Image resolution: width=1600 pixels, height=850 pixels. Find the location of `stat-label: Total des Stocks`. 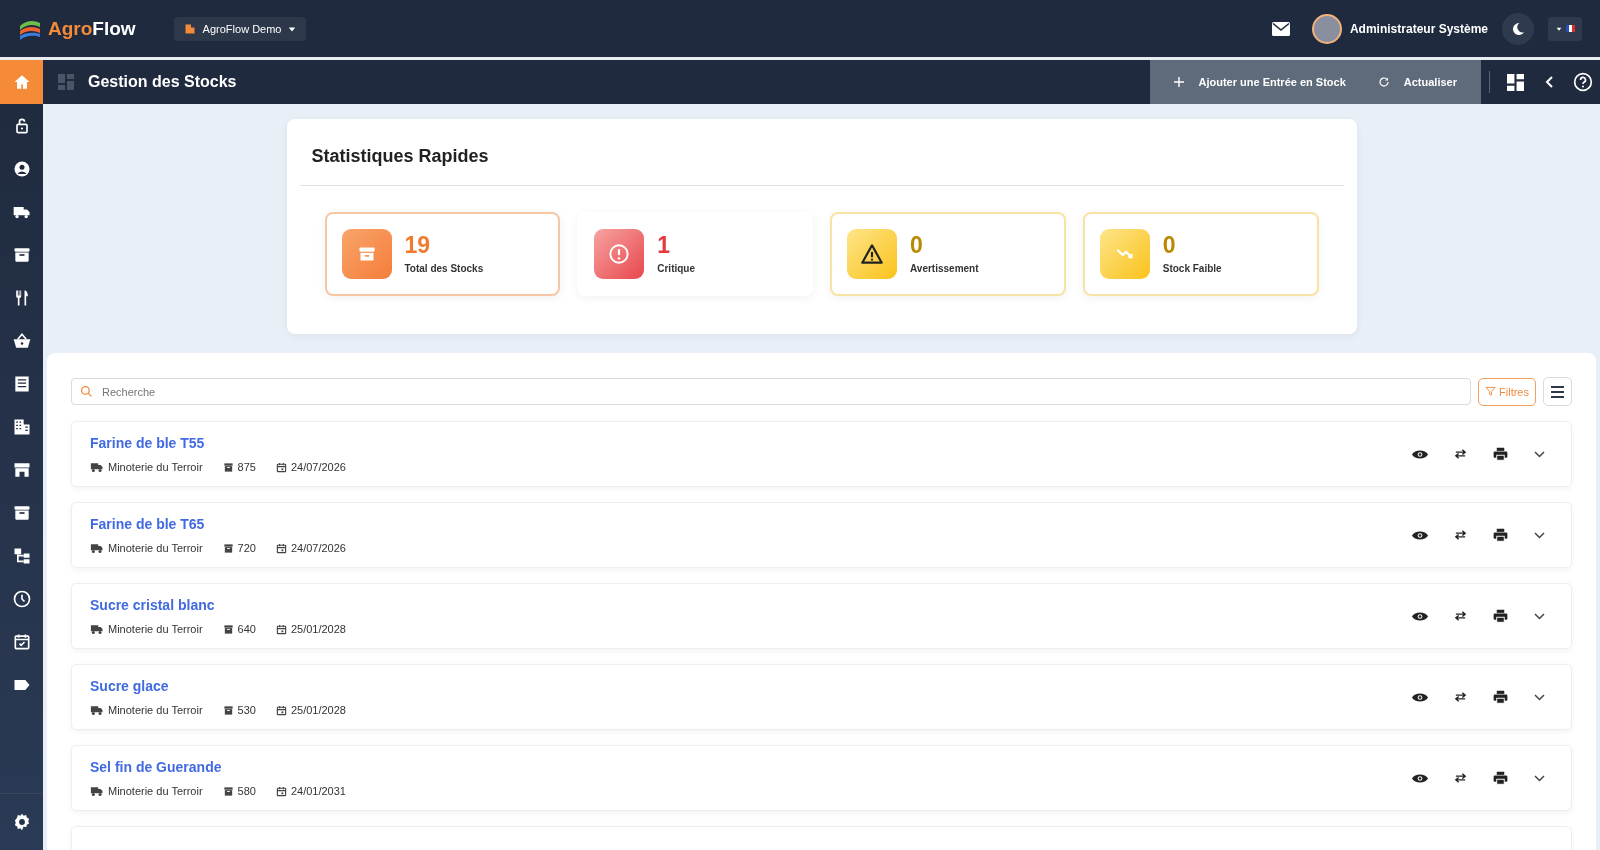

stat-label: Total des Stocks is located at coordinates (444, 268).